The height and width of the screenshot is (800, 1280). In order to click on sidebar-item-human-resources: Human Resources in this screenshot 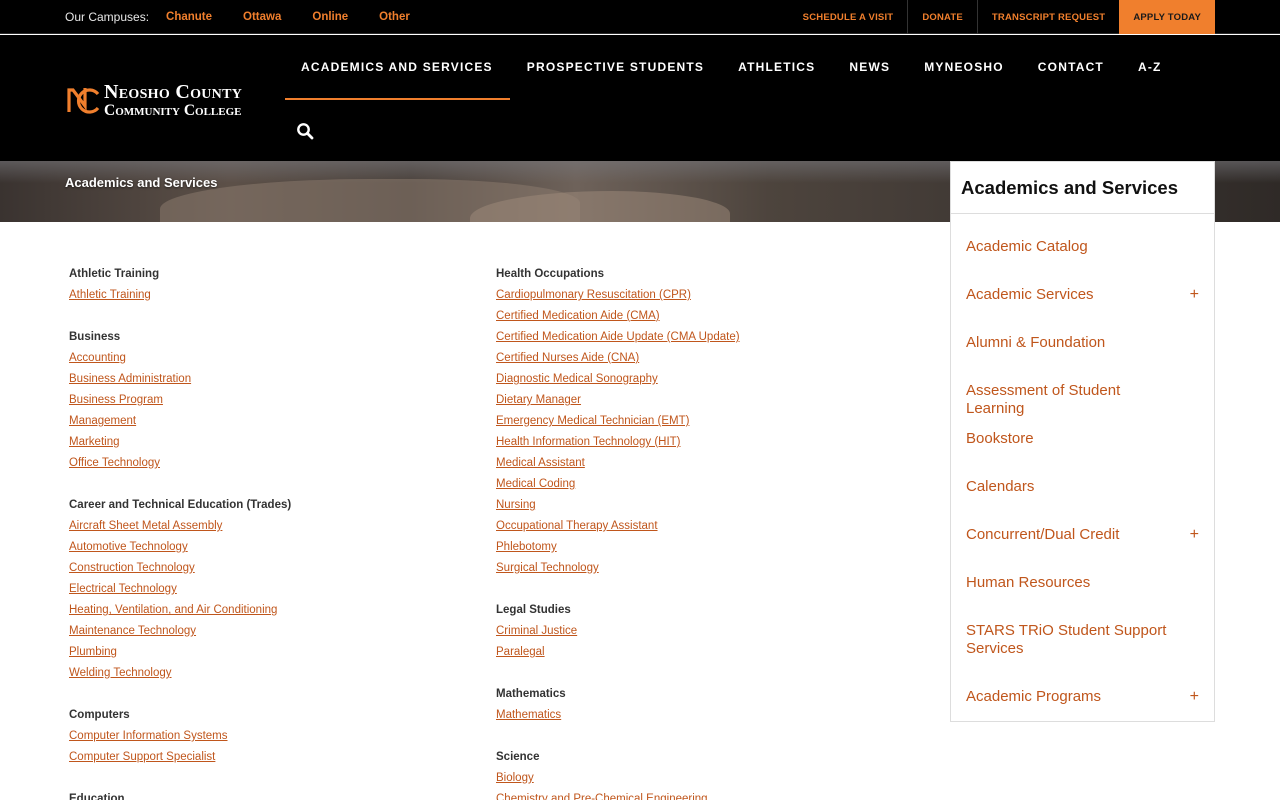, I will do `click(1082, 588)`.